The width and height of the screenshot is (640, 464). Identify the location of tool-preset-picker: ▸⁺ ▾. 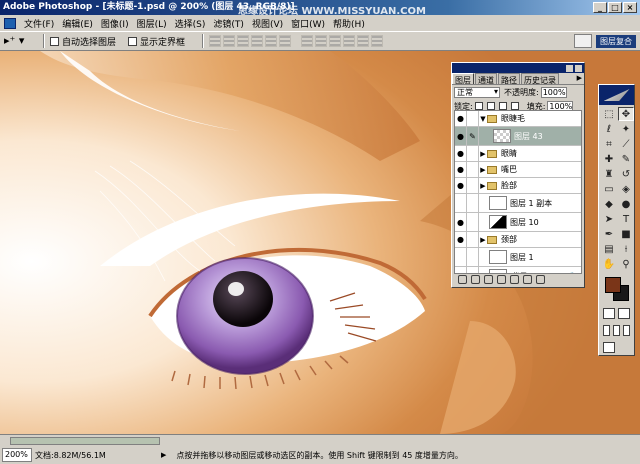
(21, 41).